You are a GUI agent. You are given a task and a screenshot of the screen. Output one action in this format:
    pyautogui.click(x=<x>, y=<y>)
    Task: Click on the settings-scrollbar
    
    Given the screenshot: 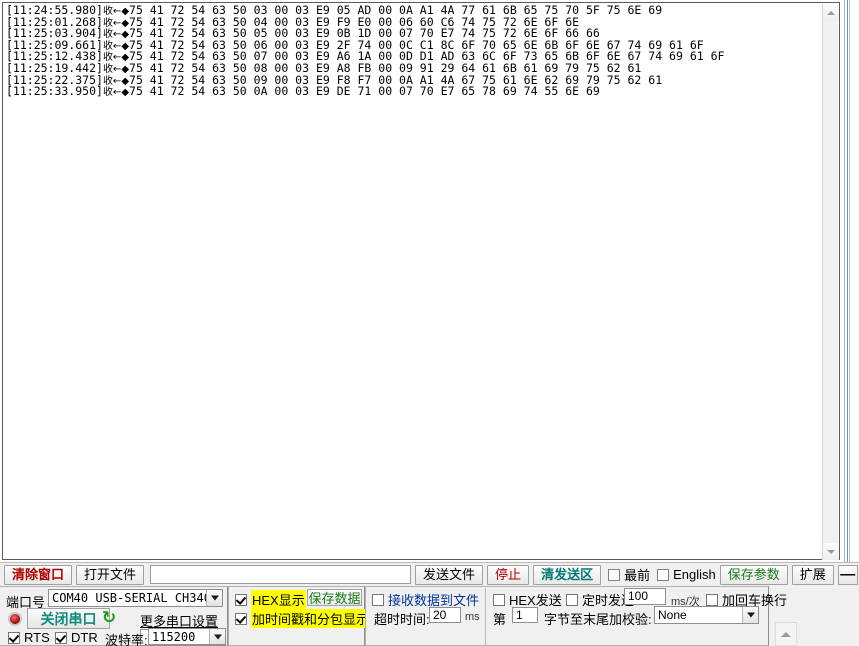 What is the action you would take?
    pyautogui.click(x=786, y=634)
    